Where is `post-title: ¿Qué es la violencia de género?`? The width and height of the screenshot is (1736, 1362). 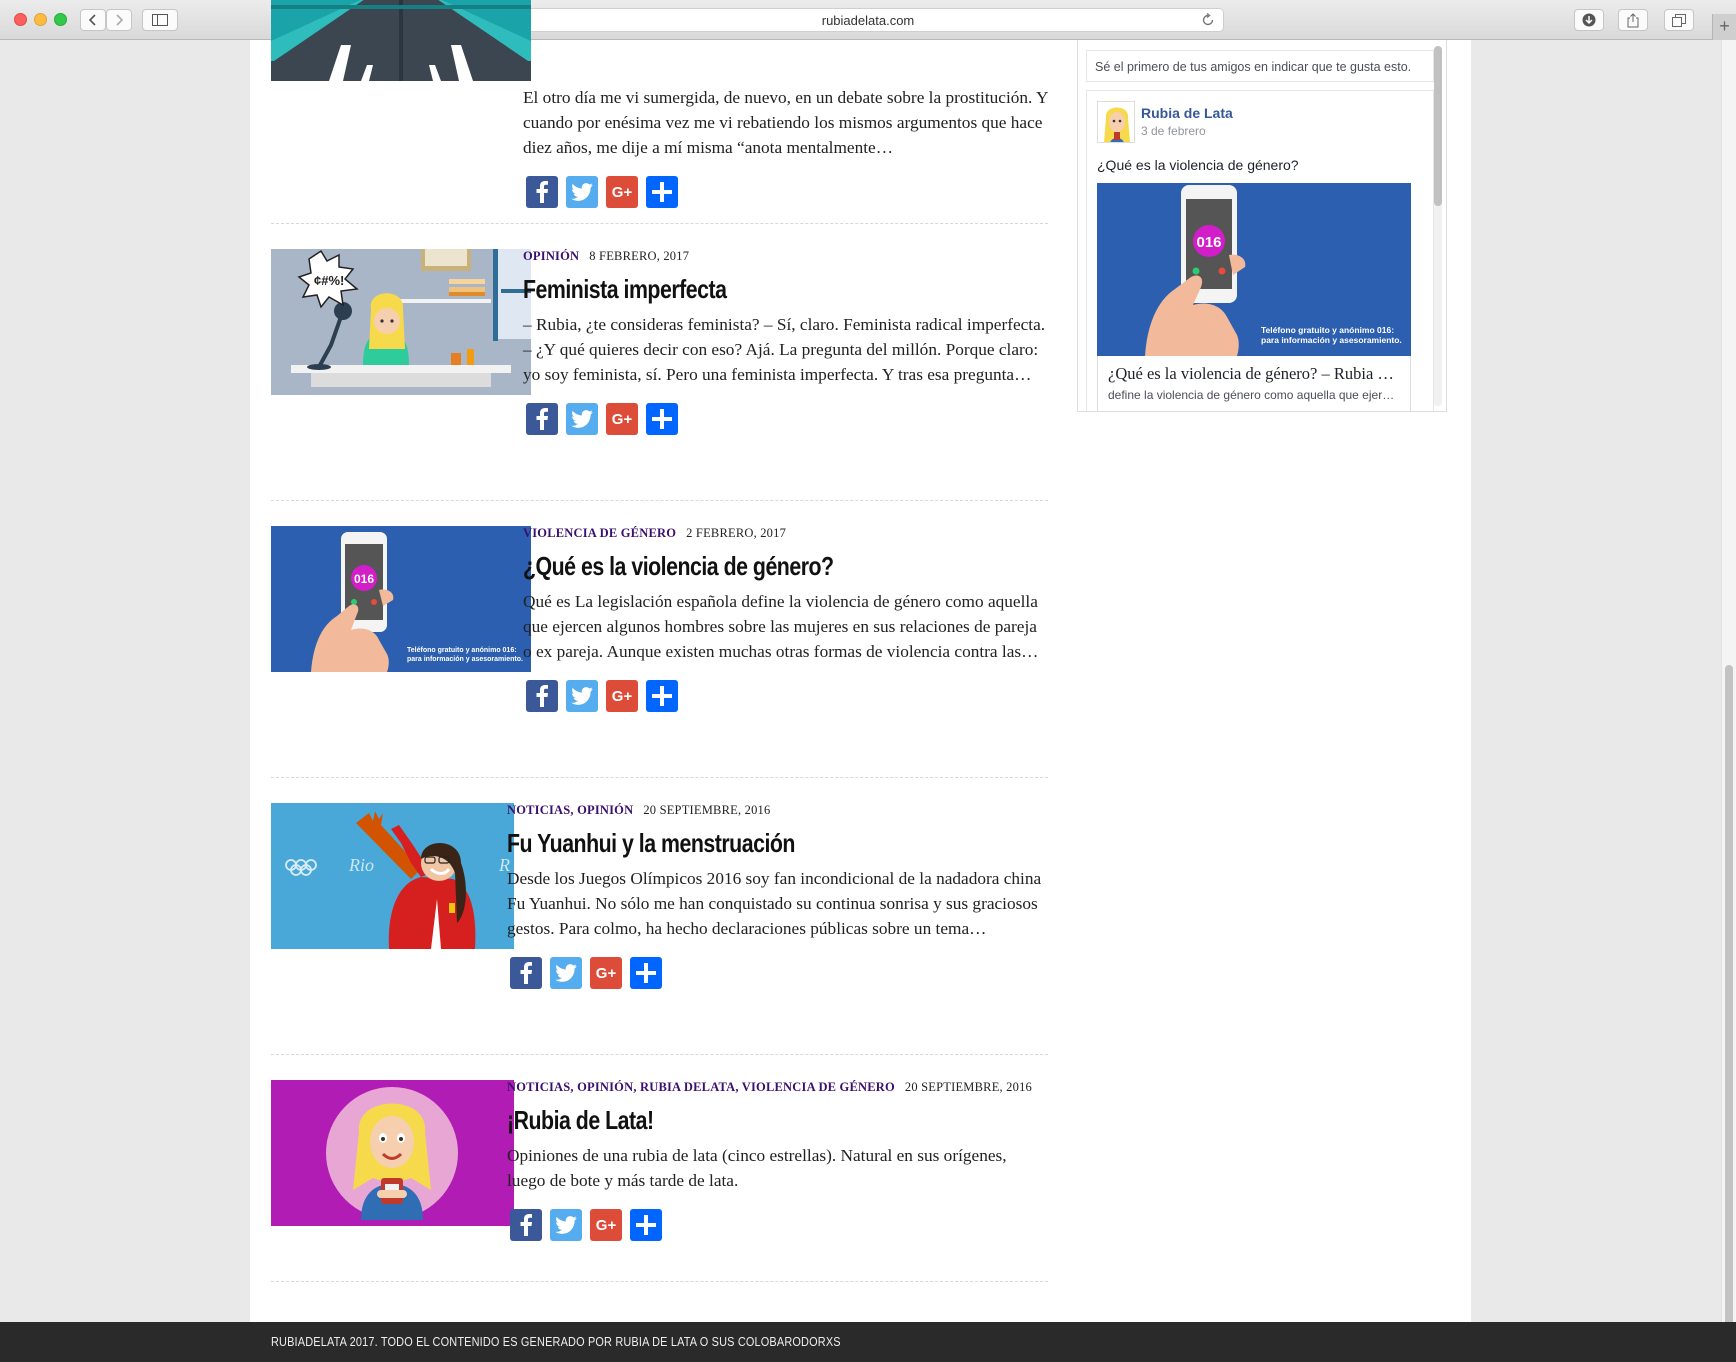 post-title: ¿Qué es la violencia de género? is located at coordinates (738, 566).